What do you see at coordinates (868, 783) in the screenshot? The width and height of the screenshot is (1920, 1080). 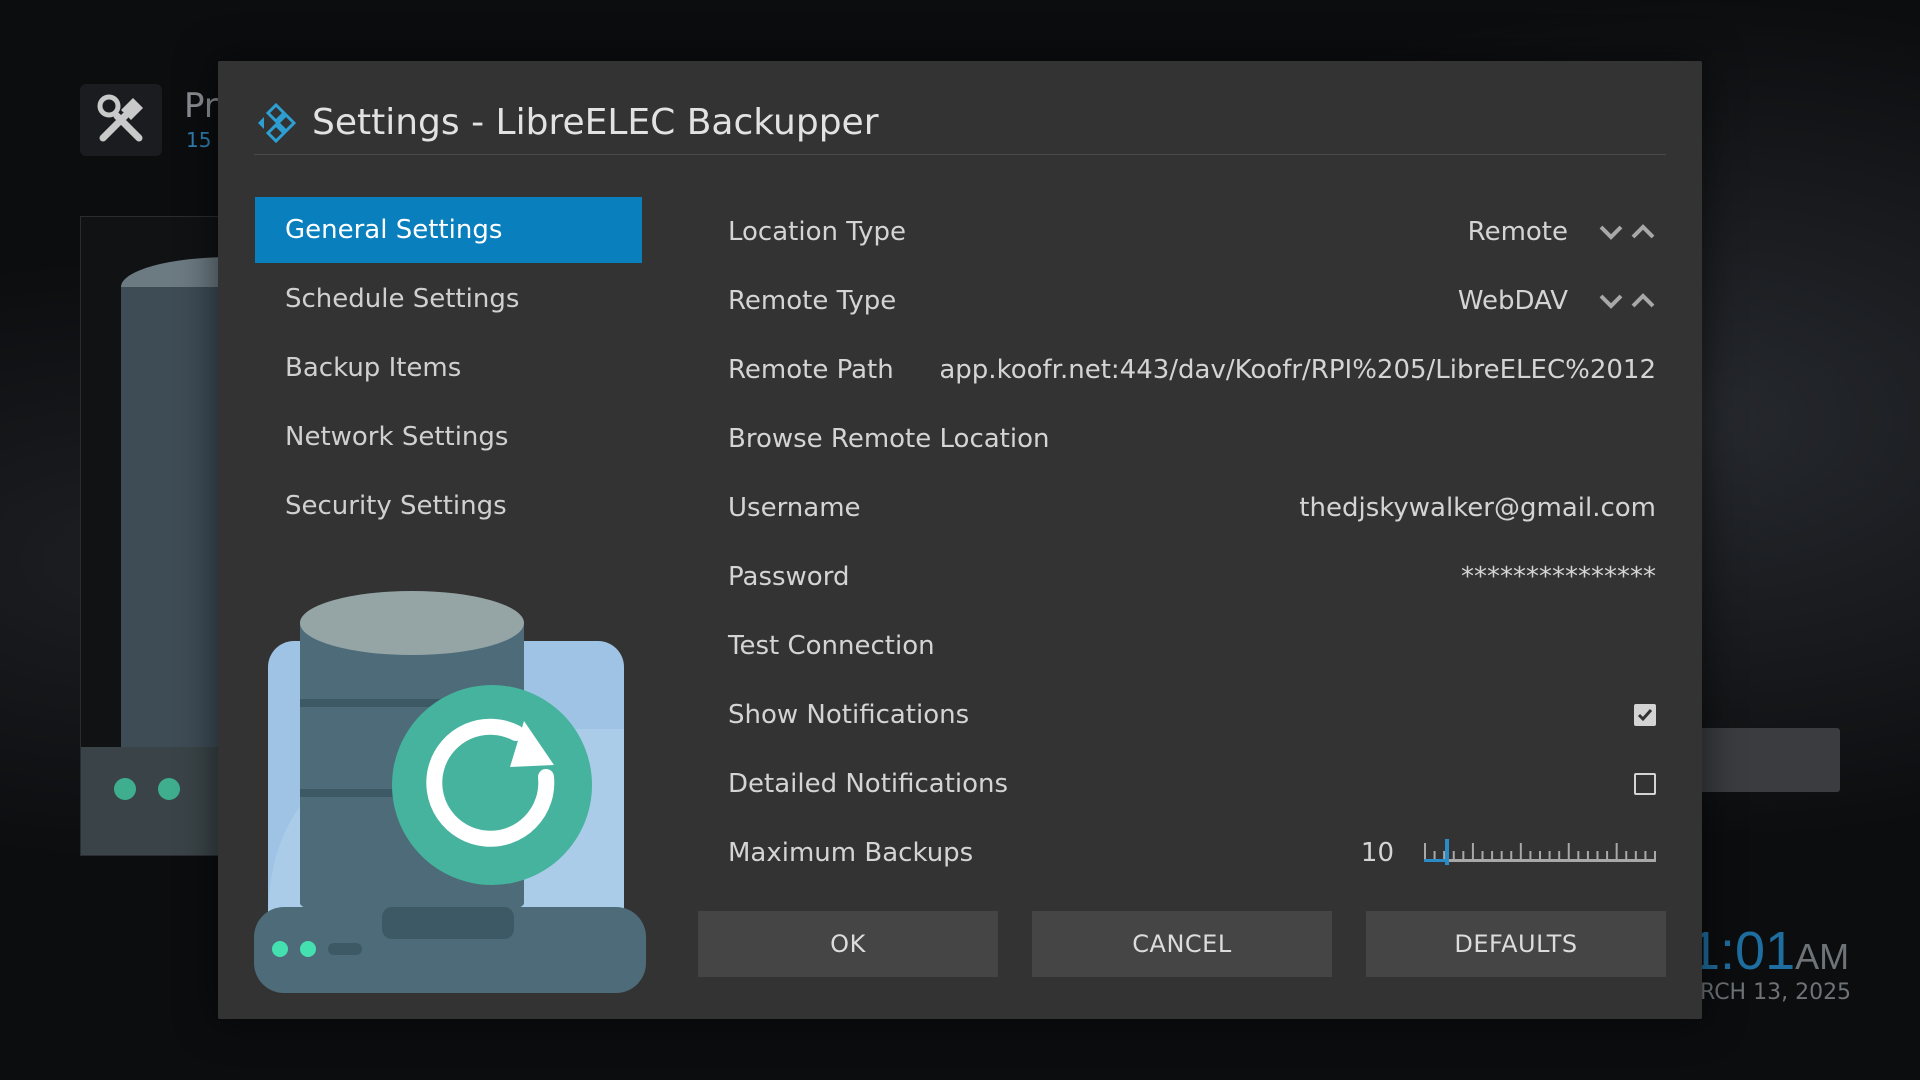 I see `setting-label: Detailed Notifications` at bounding box center [868, 783].